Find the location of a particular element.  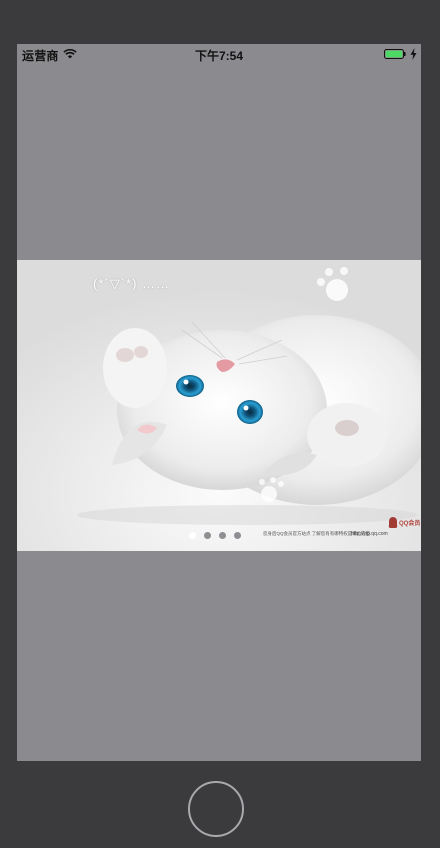

charging-bolt-icon is located at coordinates (413, 54).